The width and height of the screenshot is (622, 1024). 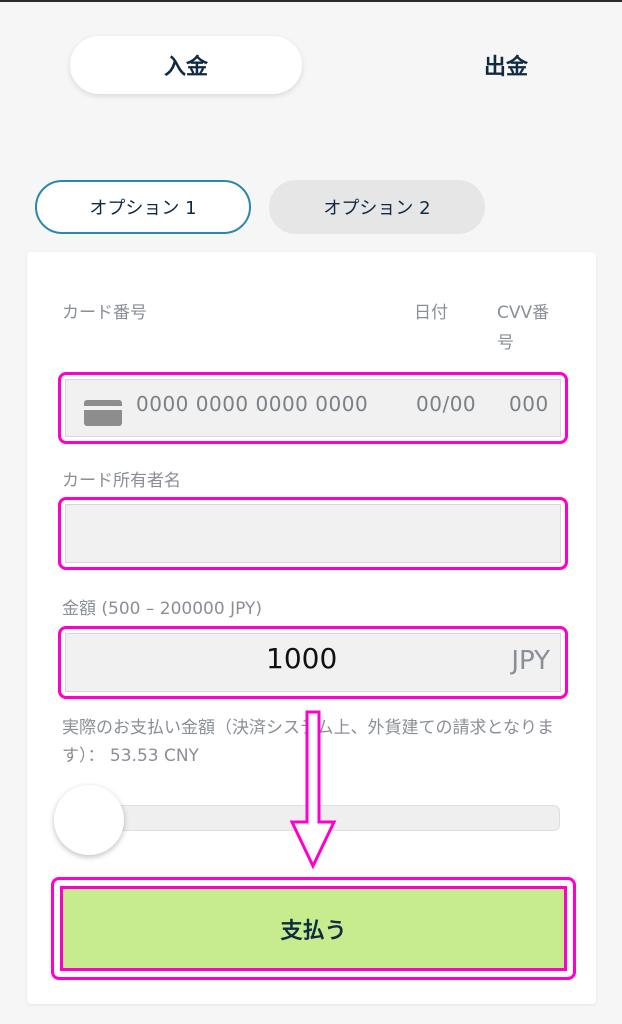 I want to click on cvv-input: 000, so click(x=529, y=404).